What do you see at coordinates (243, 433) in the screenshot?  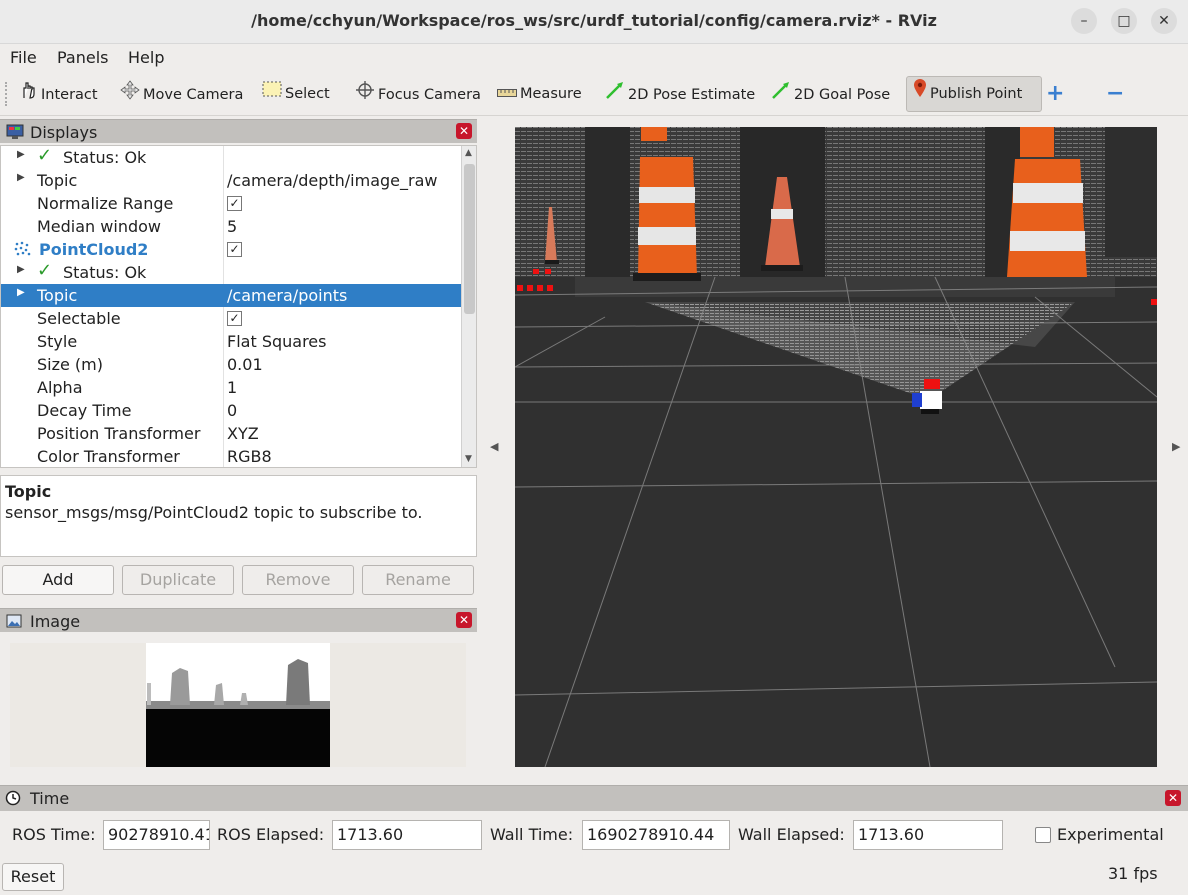 I see `row-value: XYZ` at bounding box center [243, 433].